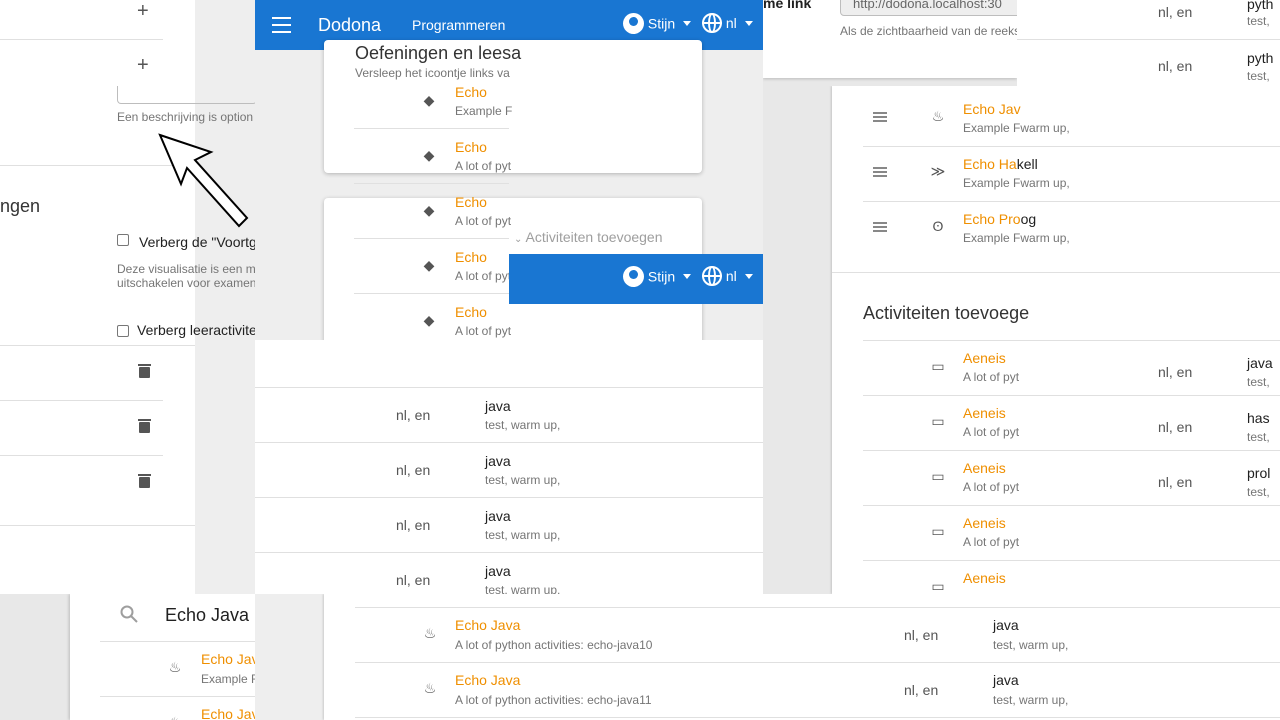 Image resolution: width=1280 pixels, height=720 pixels. I want to click on activity-subtitle: Example F, so click(228, 679).